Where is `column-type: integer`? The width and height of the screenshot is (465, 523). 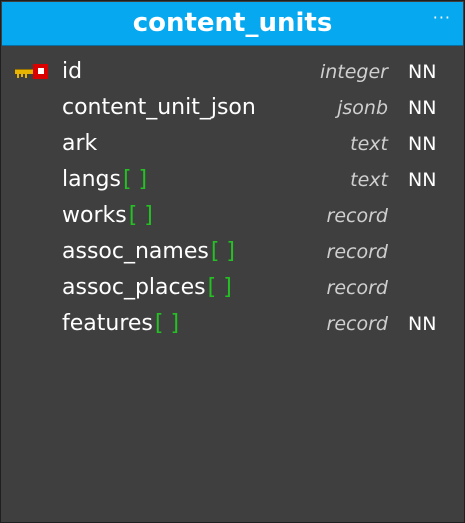
column-type: integer is located at coordinates (353, 72).